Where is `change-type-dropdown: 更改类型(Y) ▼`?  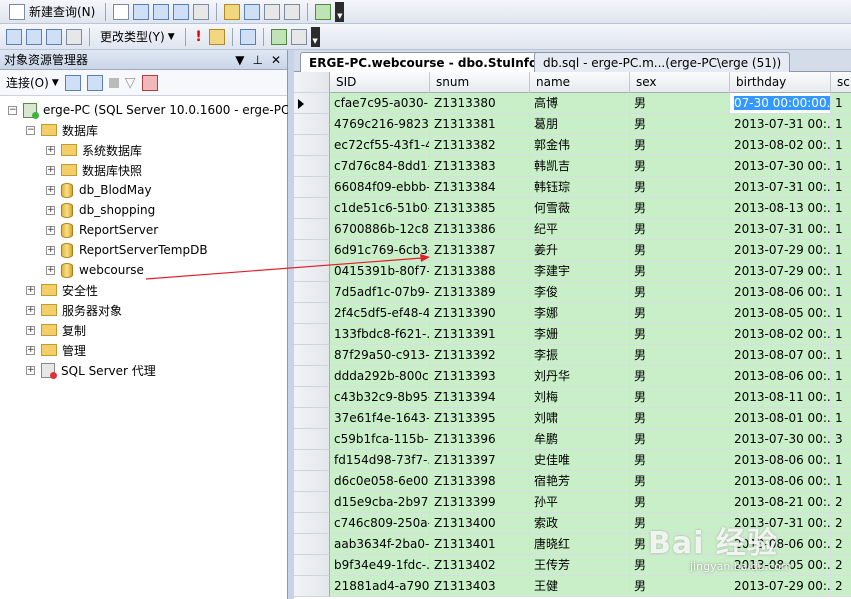 change-type-dropdown: 更改类型(Y) ▼ is located at coordinates (137, 37).